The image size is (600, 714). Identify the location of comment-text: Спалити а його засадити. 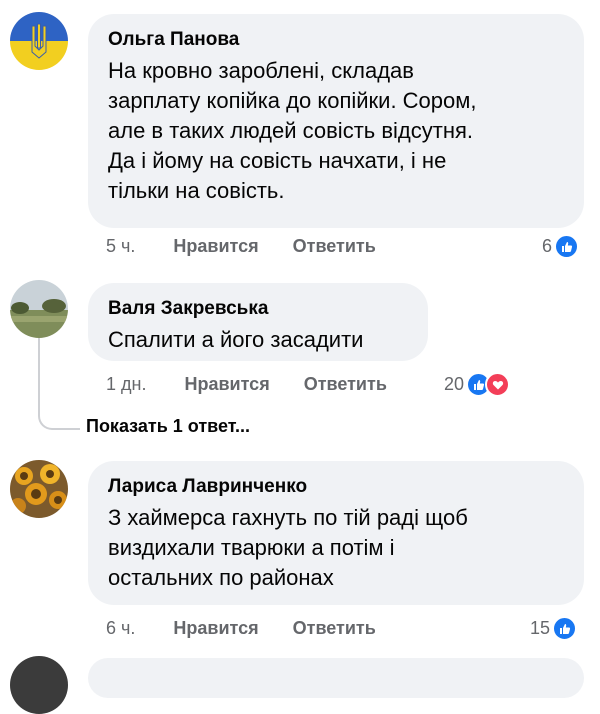
(236, 339).